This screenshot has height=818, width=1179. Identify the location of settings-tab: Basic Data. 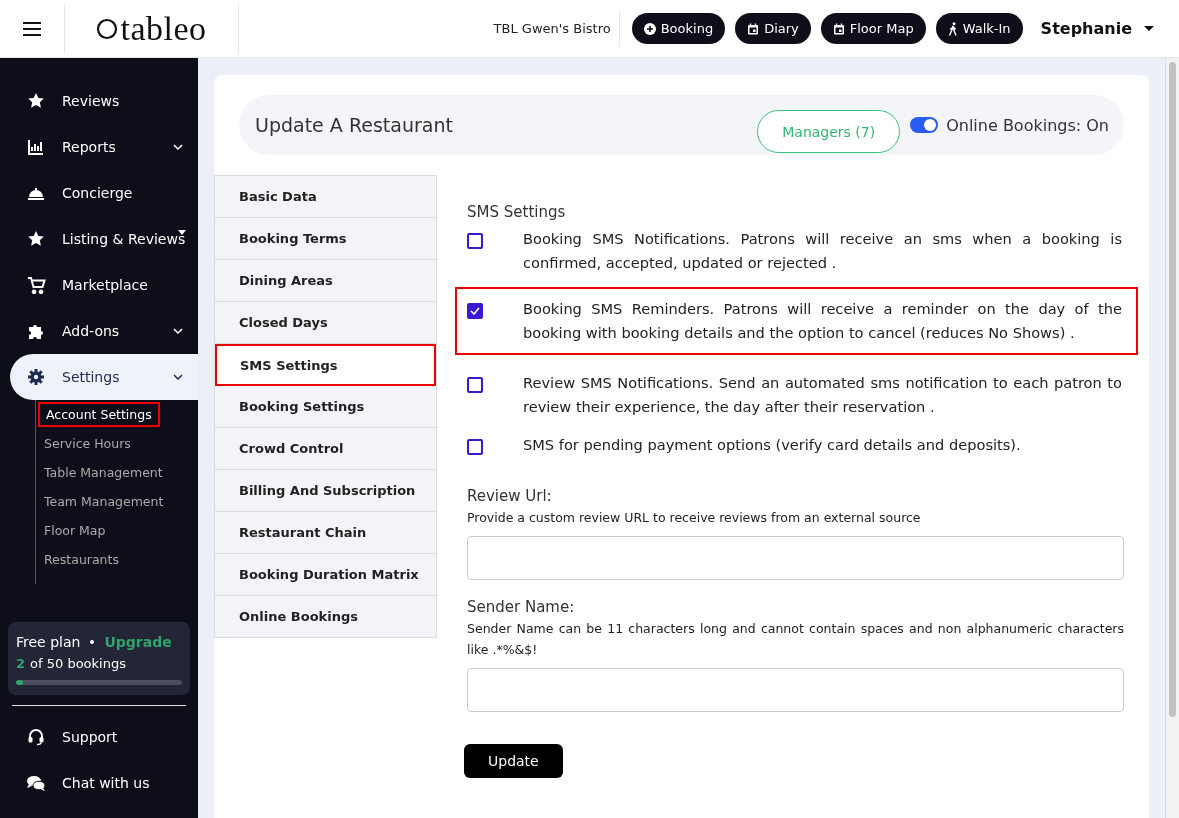
(325, 197).